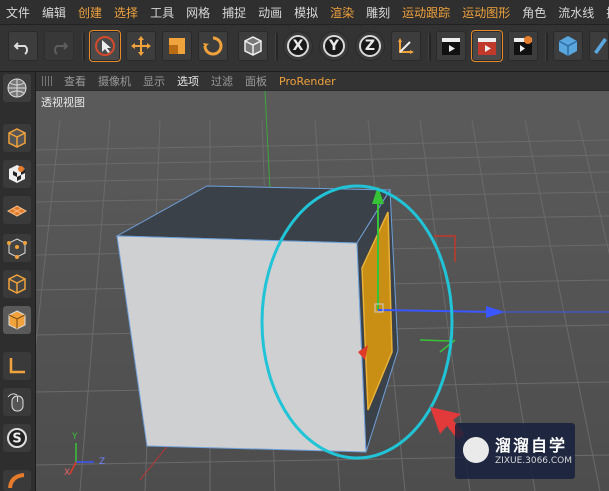 The width and height of the screenshot is (609, 491). I want to click on live-selection-button, so click(105, 46).